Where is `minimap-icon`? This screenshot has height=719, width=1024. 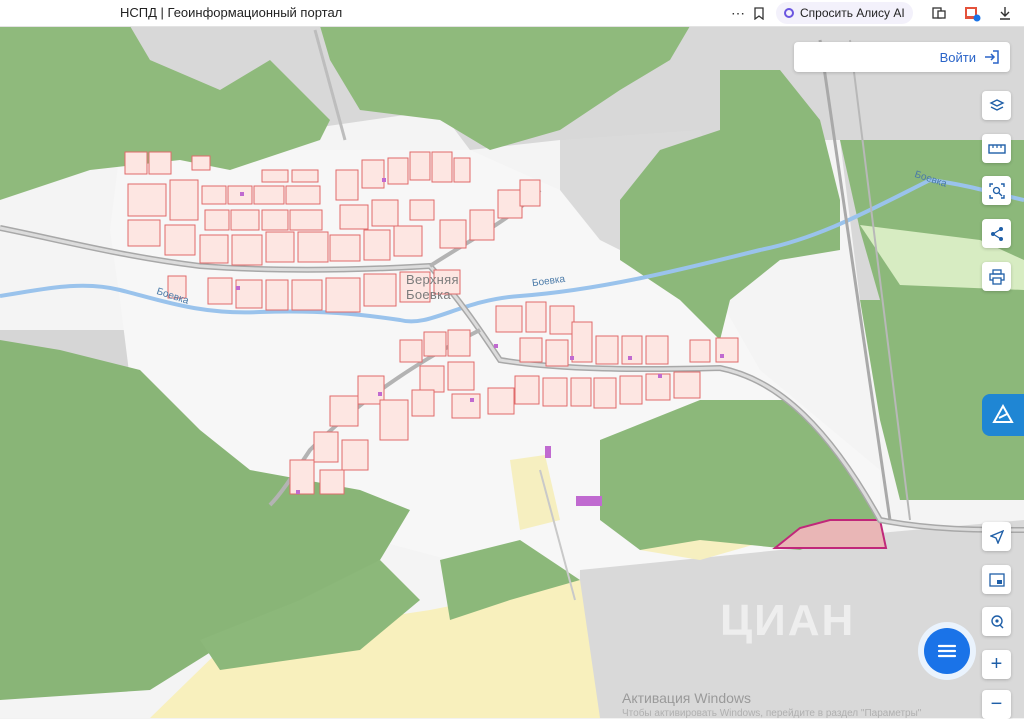
minimap-icon is located at coordinates (996, 579).